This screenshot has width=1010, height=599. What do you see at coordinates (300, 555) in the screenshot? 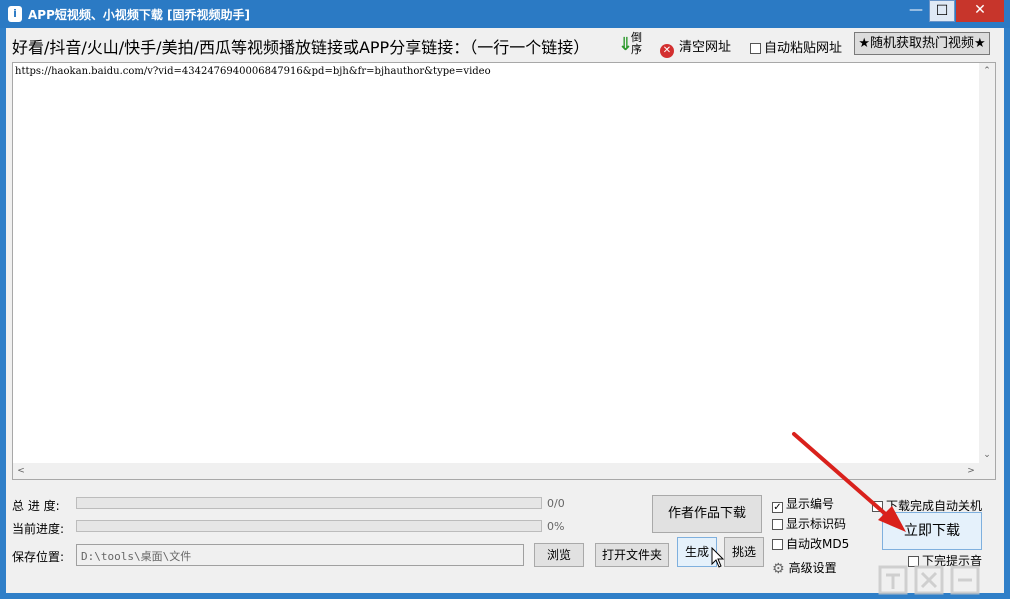
I see `save-path-input: D:\tools\桌面\文件` at bounding box center [300, 555].